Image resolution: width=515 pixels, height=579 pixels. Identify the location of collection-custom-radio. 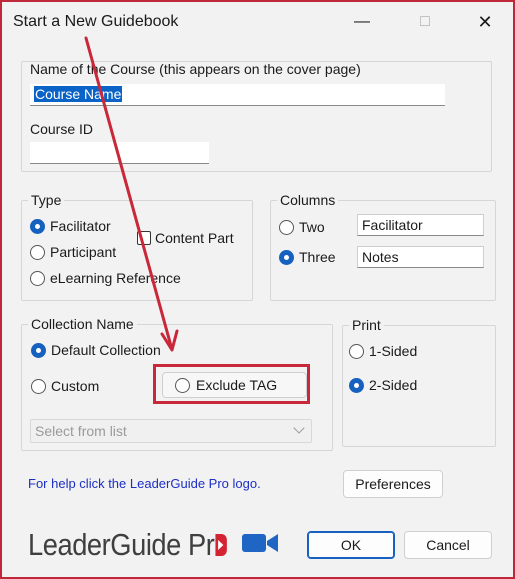
(38, 386).